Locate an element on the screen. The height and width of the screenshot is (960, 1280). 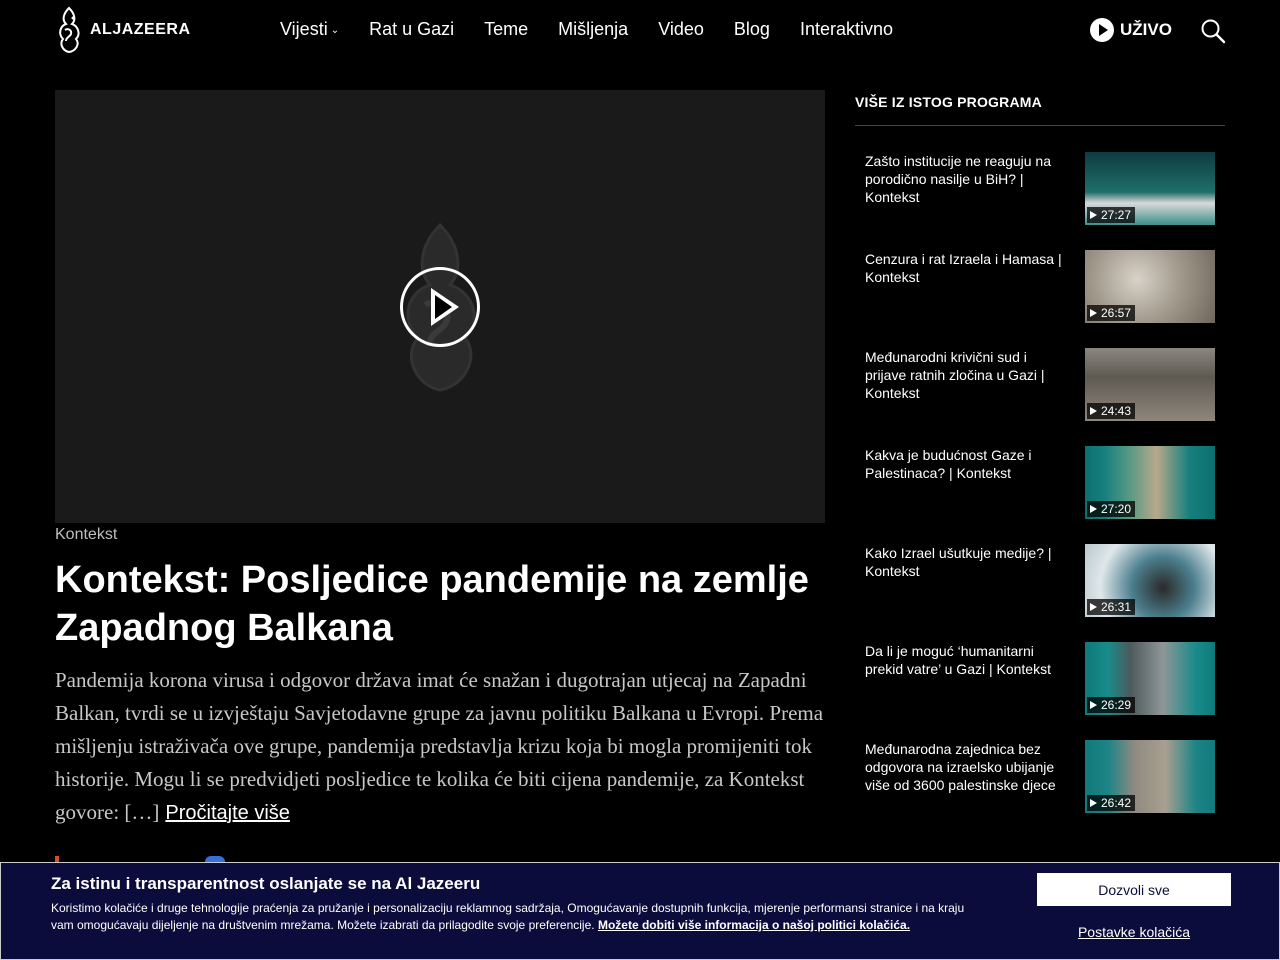
duration-text: 27:20 is located at coordinates (1116, 509).